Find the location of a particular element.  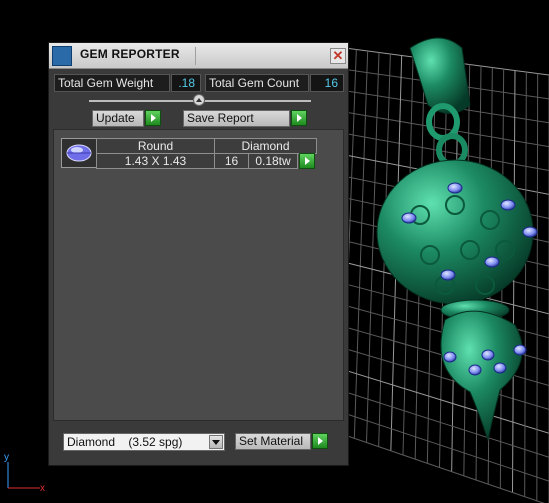

chevron-down-icon is located at coordinates (216, 442).